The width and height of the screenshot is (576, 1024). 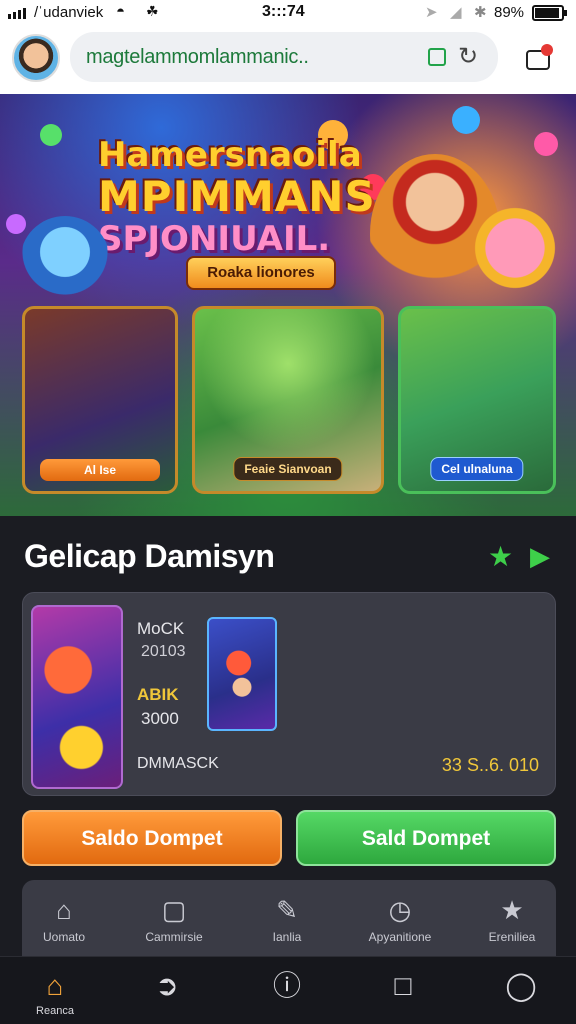 I want to click on refresh-icon: ▢, so click(x=174, y=910).